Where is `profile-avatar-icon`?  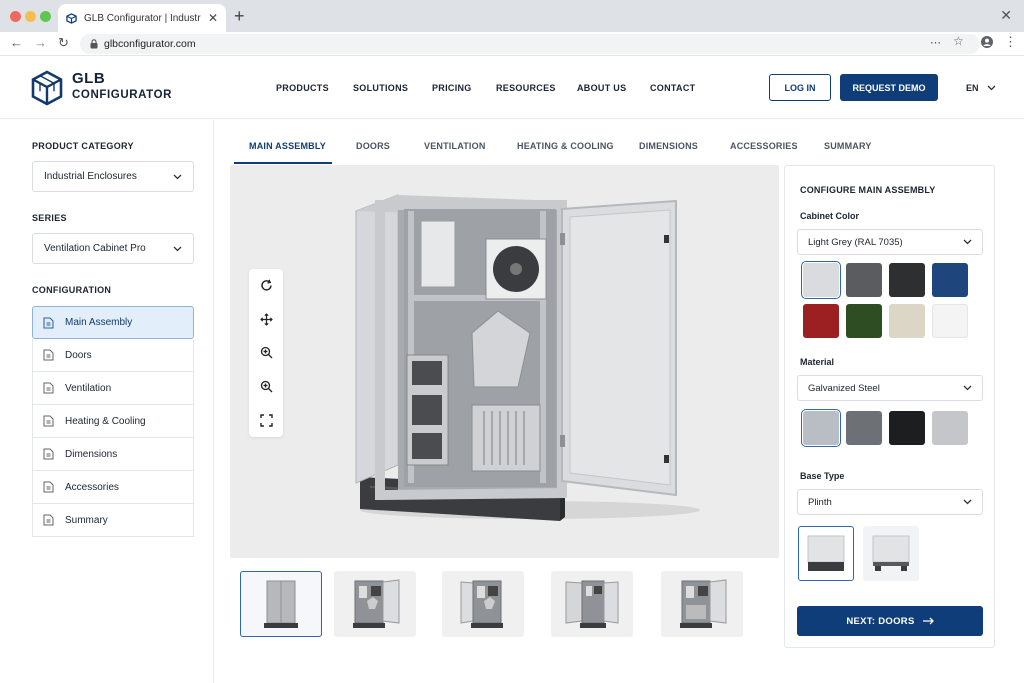 profile-avatar-icon is located at coordinates (987, 43).